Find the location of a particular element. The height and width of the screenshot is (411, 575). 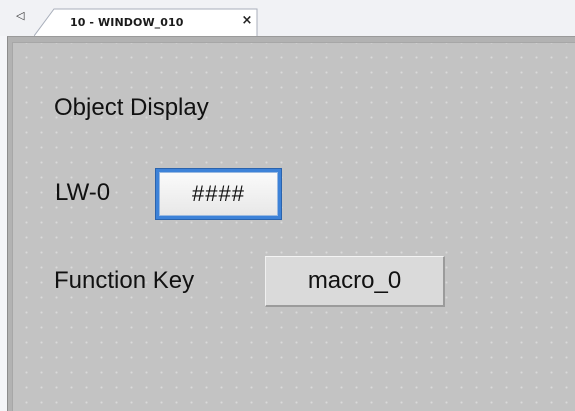

tab-window-010: 10 - WINDOW_010 × is located at coordinates (146, 22).